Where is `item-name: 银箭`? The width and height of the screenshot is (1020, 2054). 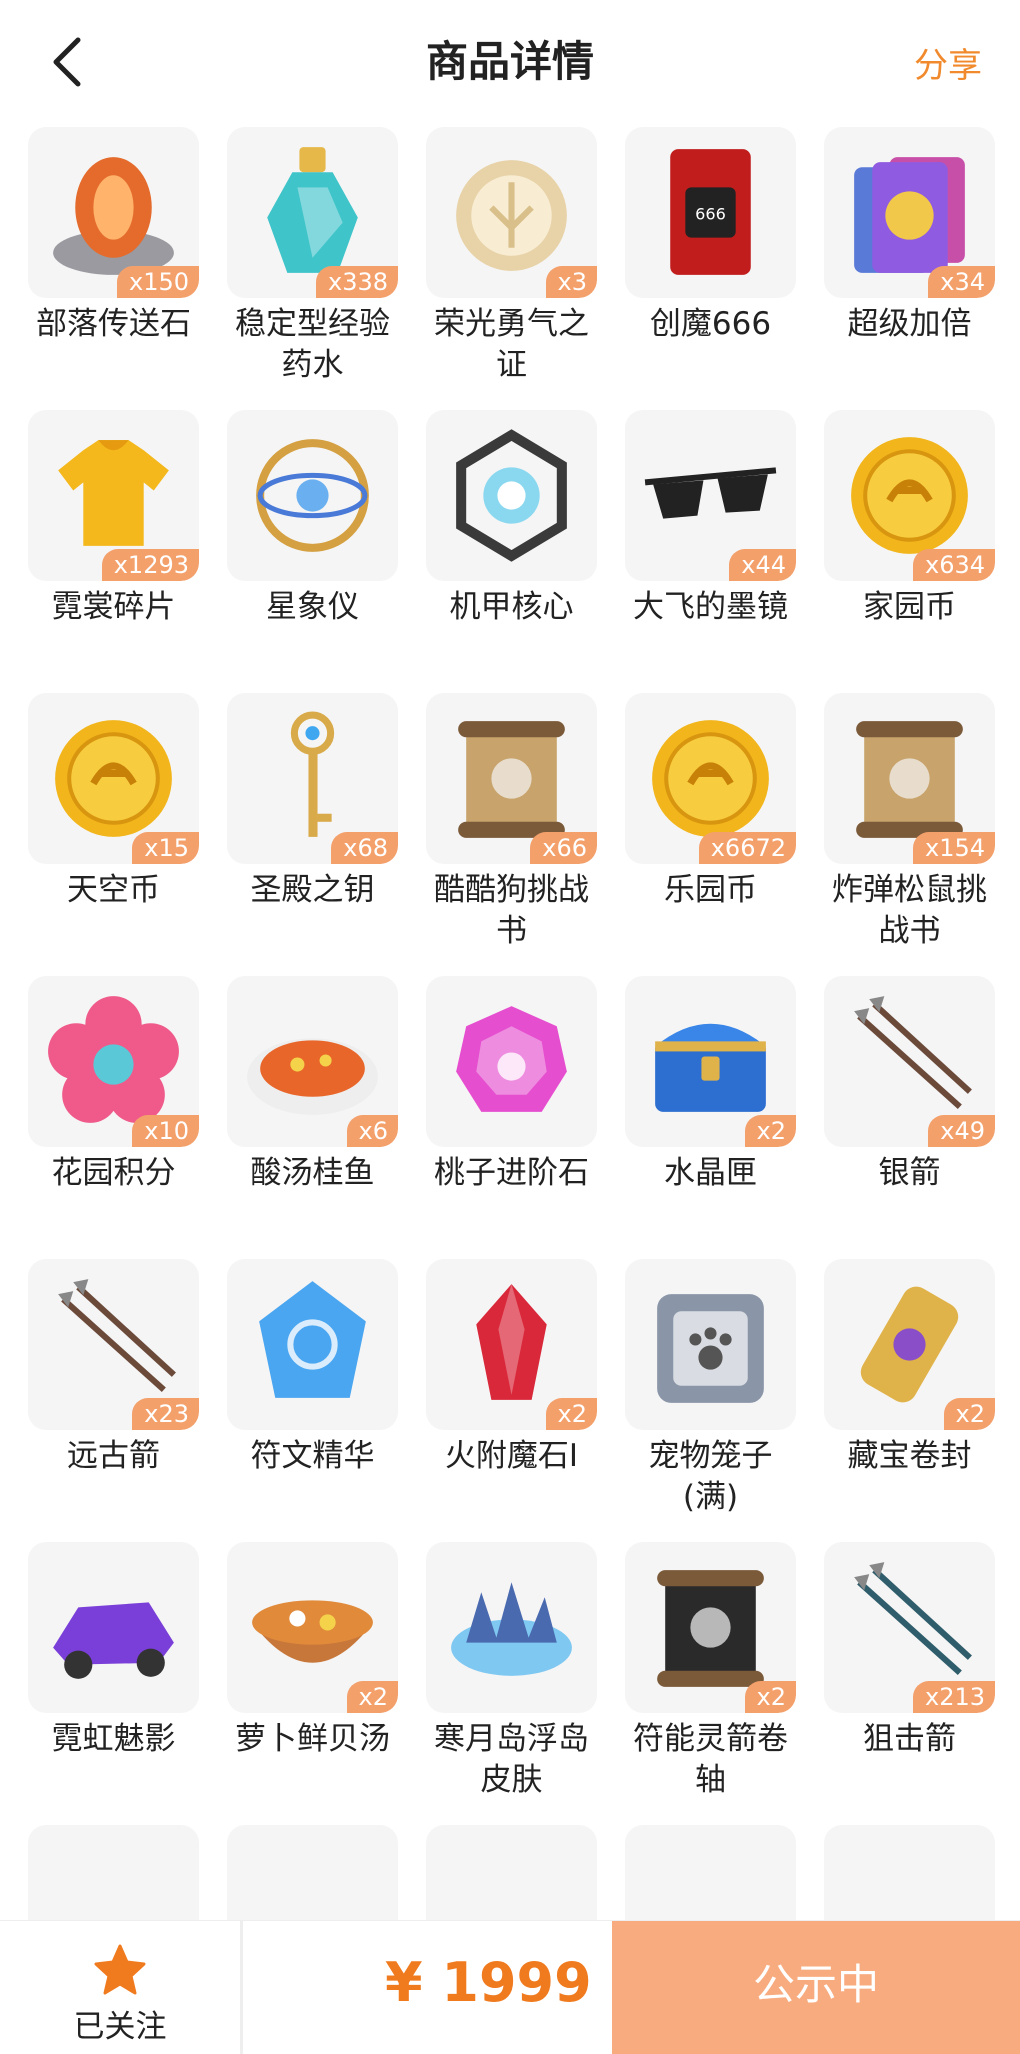 item-name: 银箭 is located at coordinates (909, 1173).